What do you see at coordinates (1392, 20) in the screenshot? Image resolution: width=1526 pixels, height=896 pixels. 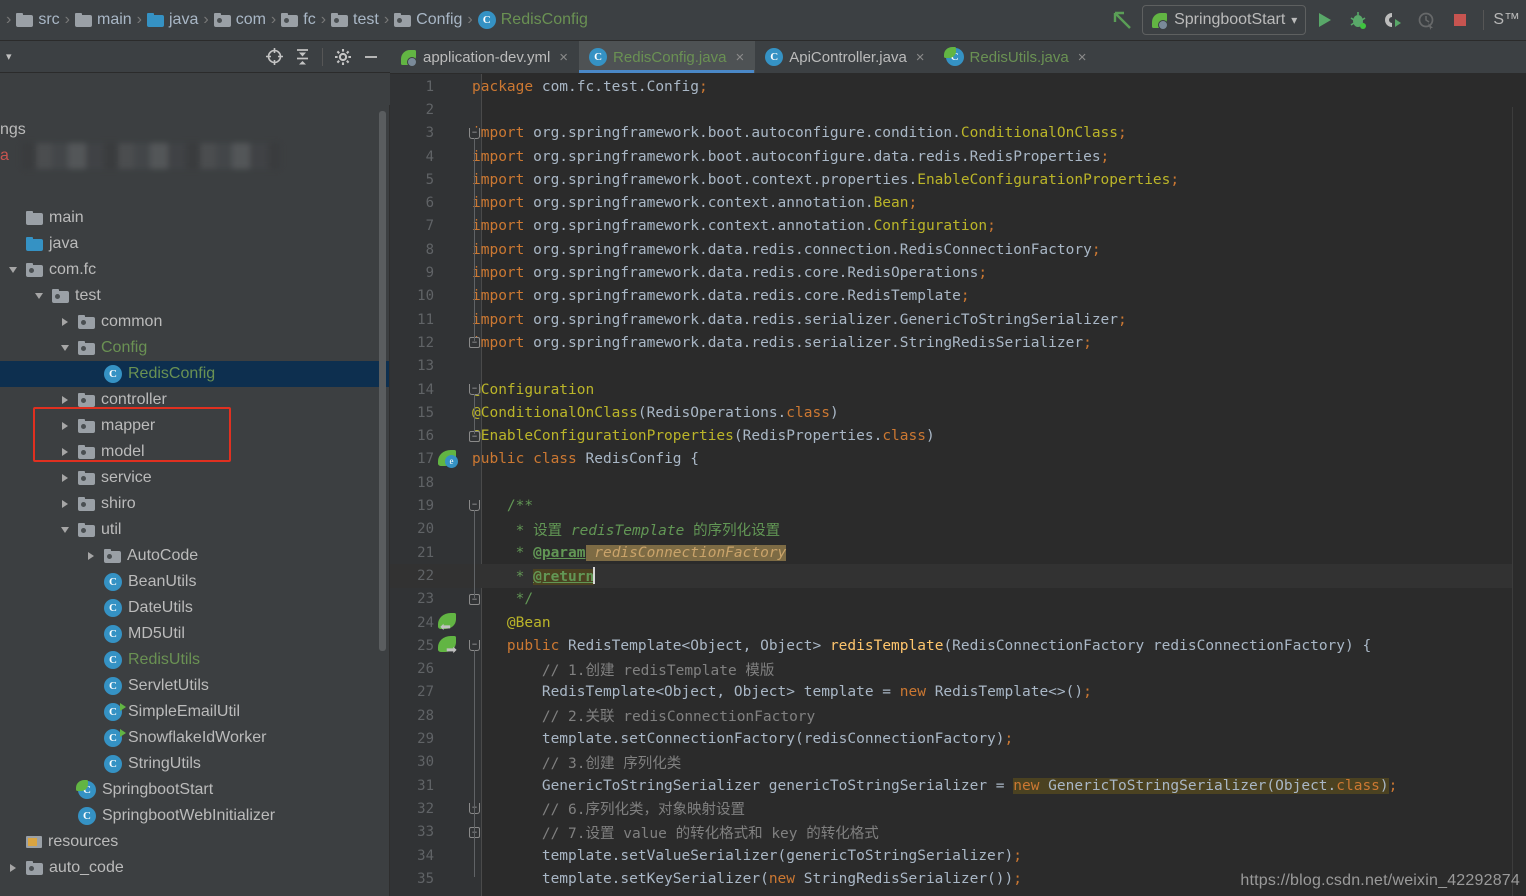 I see `run-coverage-button` at bounding box center [1392, 20].